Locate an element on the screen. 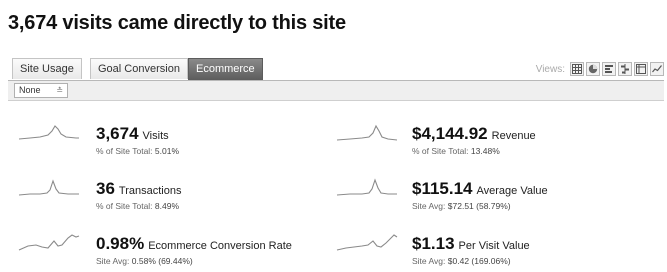 The height and width of the screenshot is (272, 667). sub-value: 5.01% is located at coordinates (167, 151).